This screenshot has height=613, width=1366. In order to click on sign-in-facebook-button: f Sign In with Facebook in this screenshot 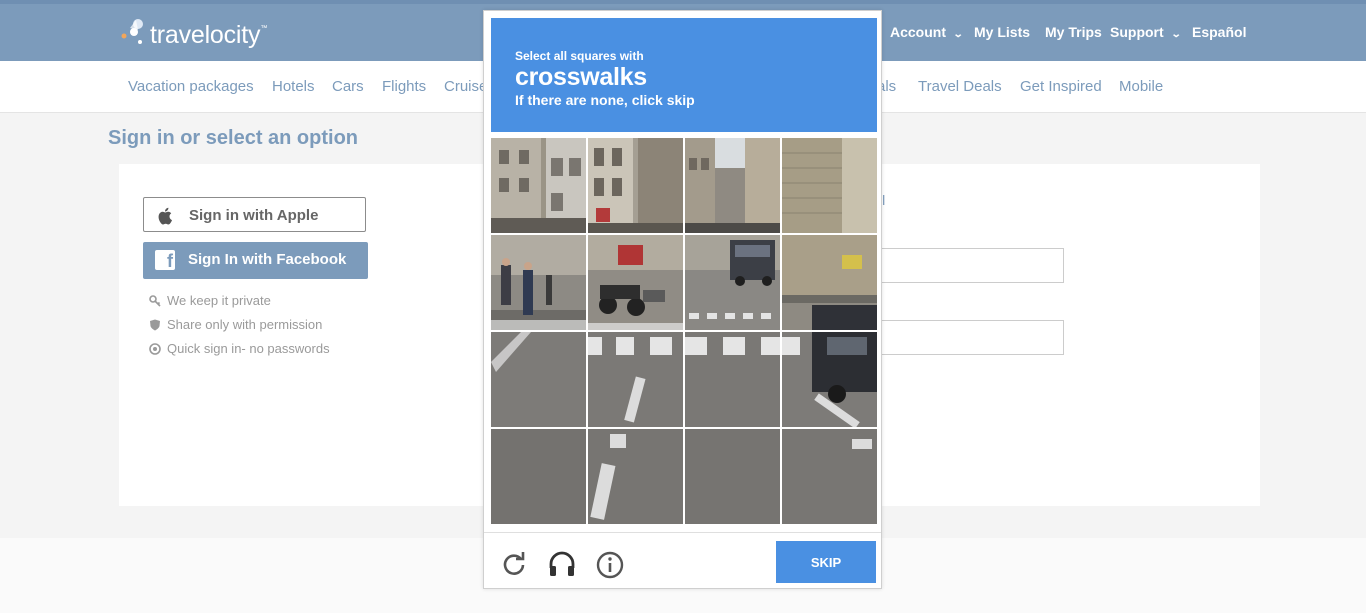, I will do `click(255, 260)`.